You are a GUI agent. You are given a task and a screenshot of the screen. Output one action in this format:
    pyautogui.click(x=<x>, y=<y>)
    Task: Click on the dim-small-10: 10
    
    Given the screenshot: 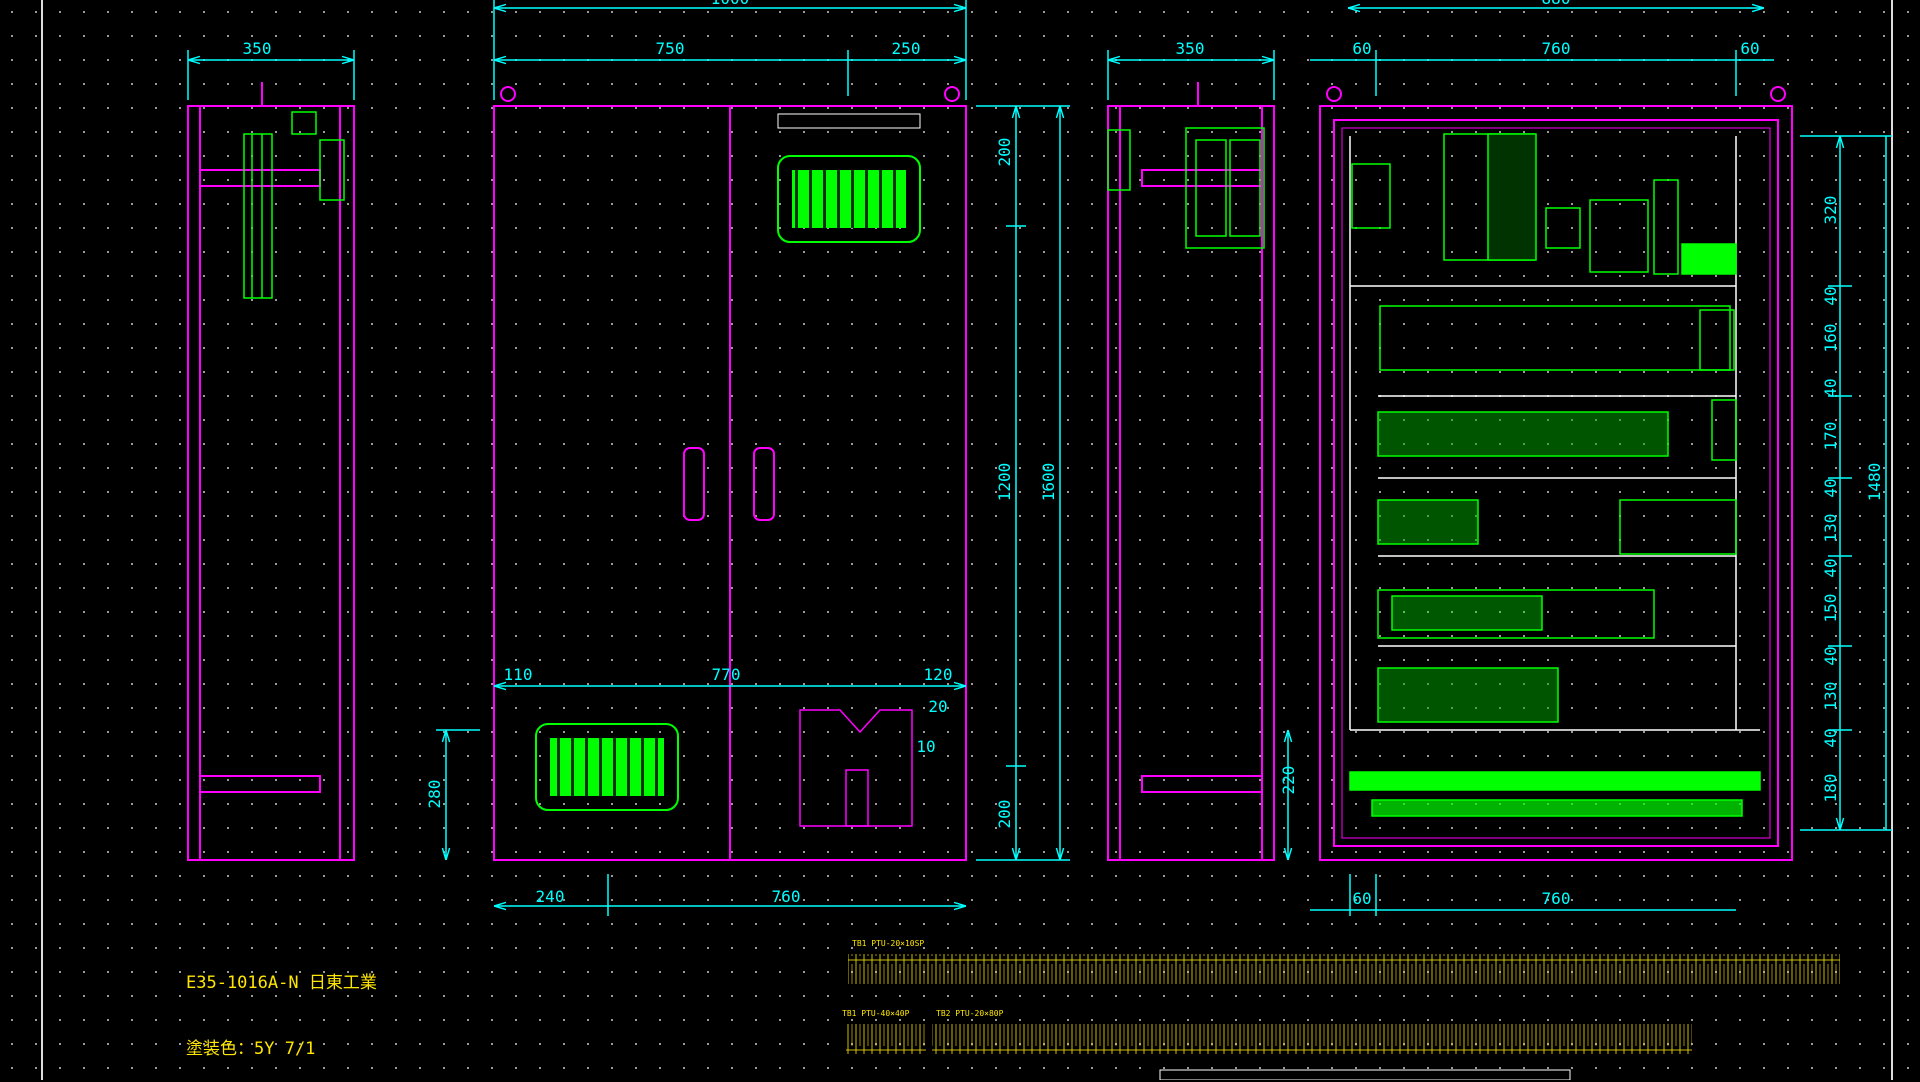 What is the action you would take?
    pyautogui.click(x=925, y=746)
    